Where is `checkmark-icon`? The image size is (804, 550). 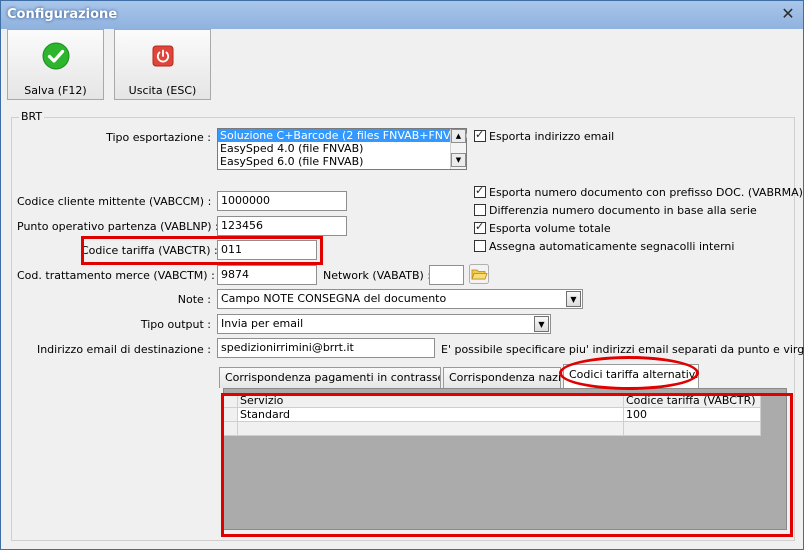
checkmark-icon is located at coordinates (56, 56).